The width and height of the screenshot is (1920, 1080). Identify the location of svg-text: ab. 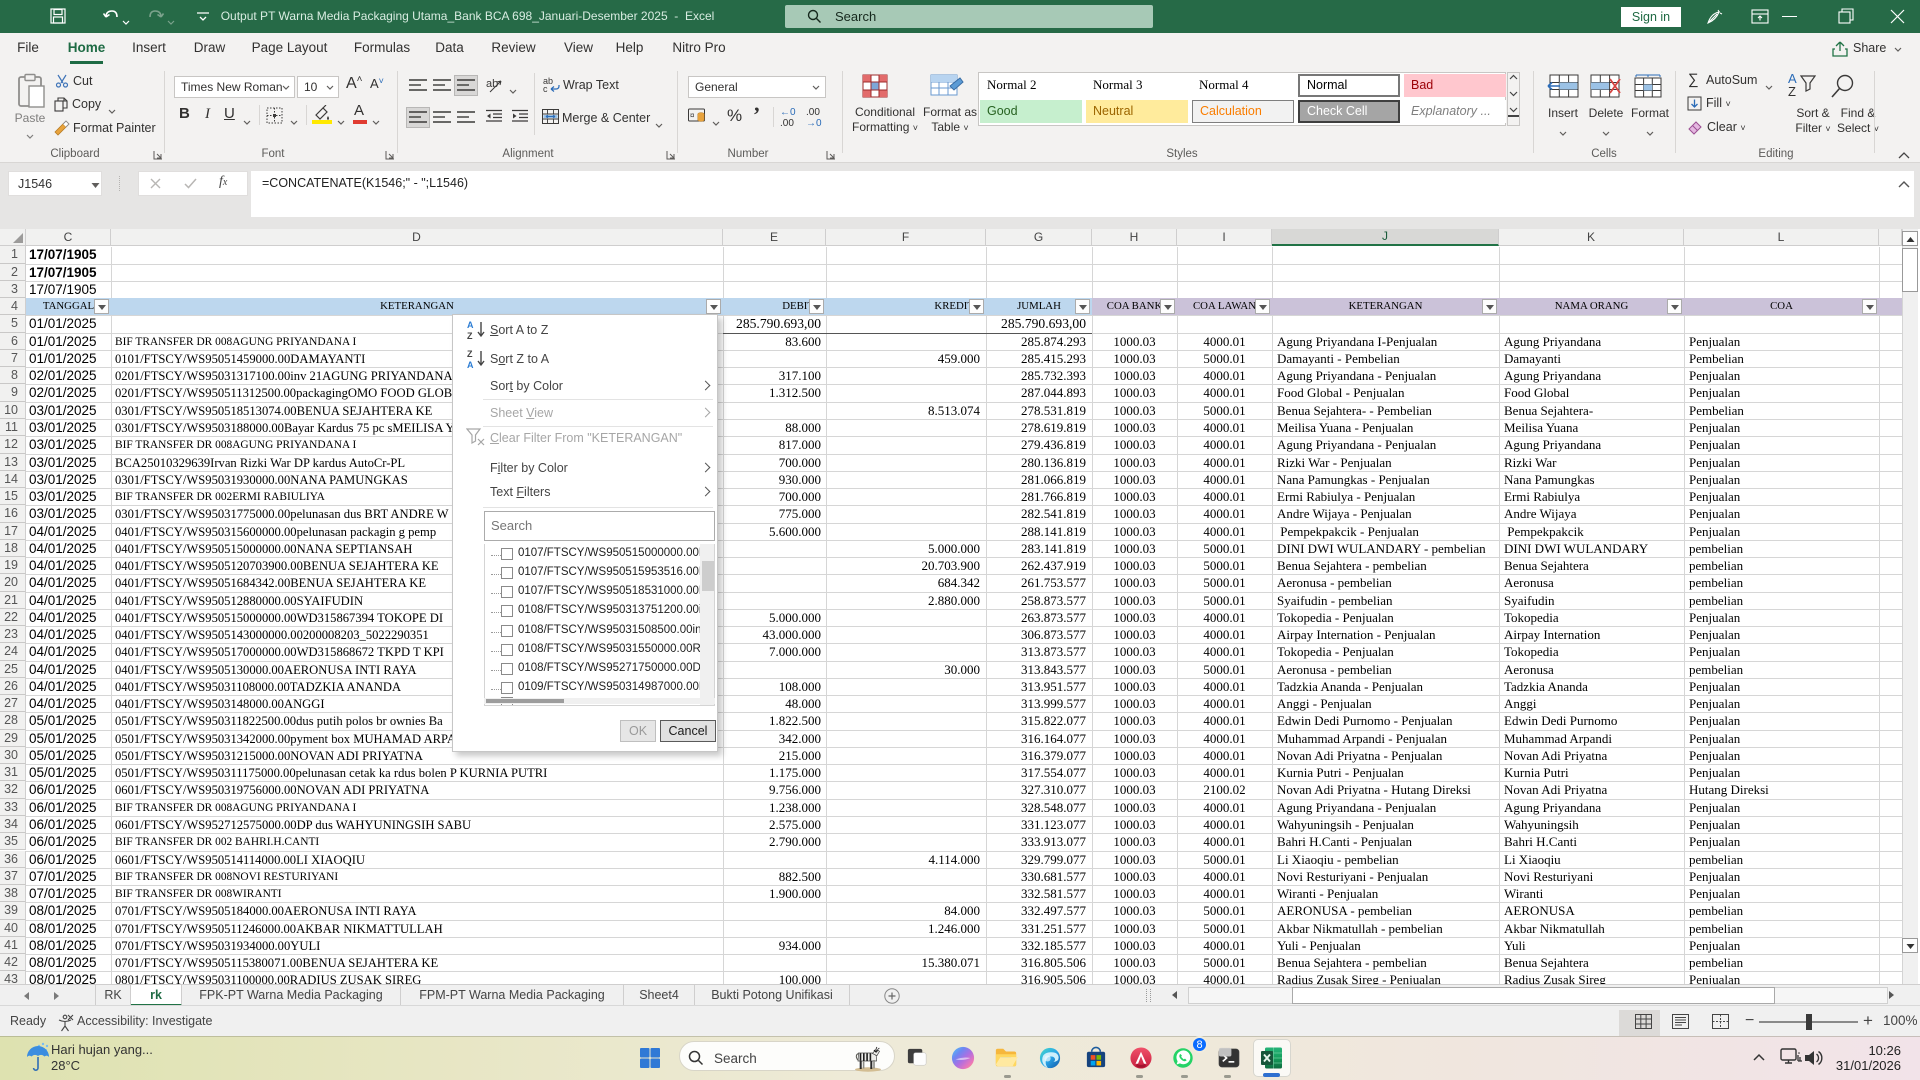
(492, 84).